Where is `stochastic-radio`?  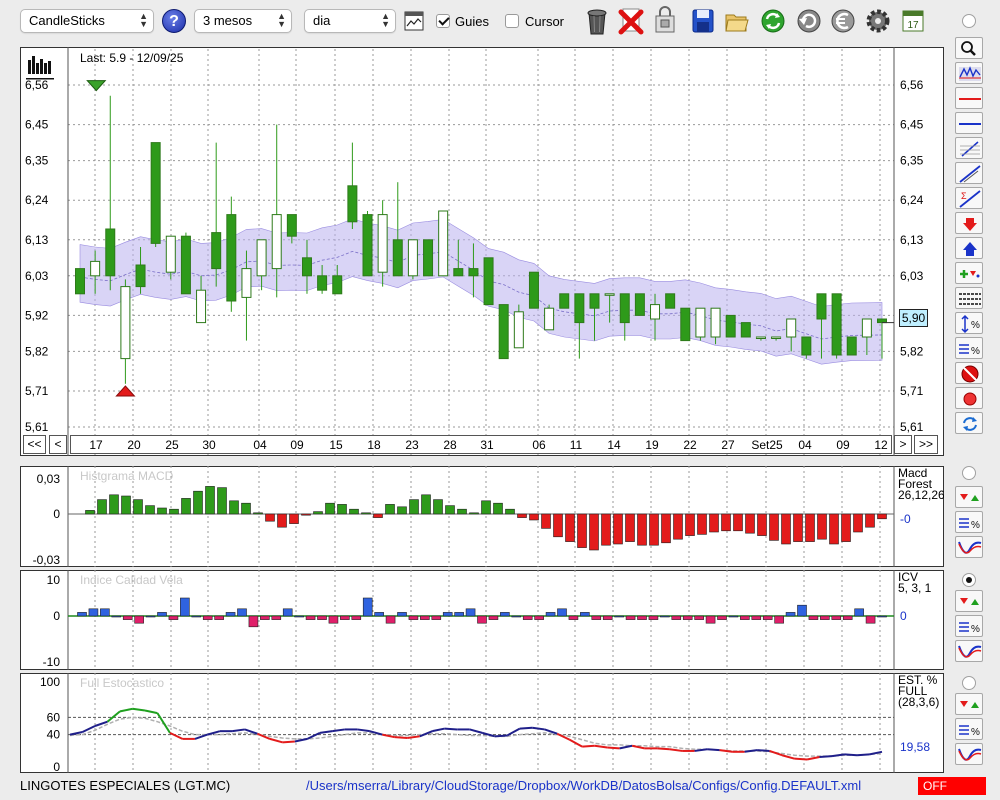 stochastic-radio is located at coordinates (969, 683).